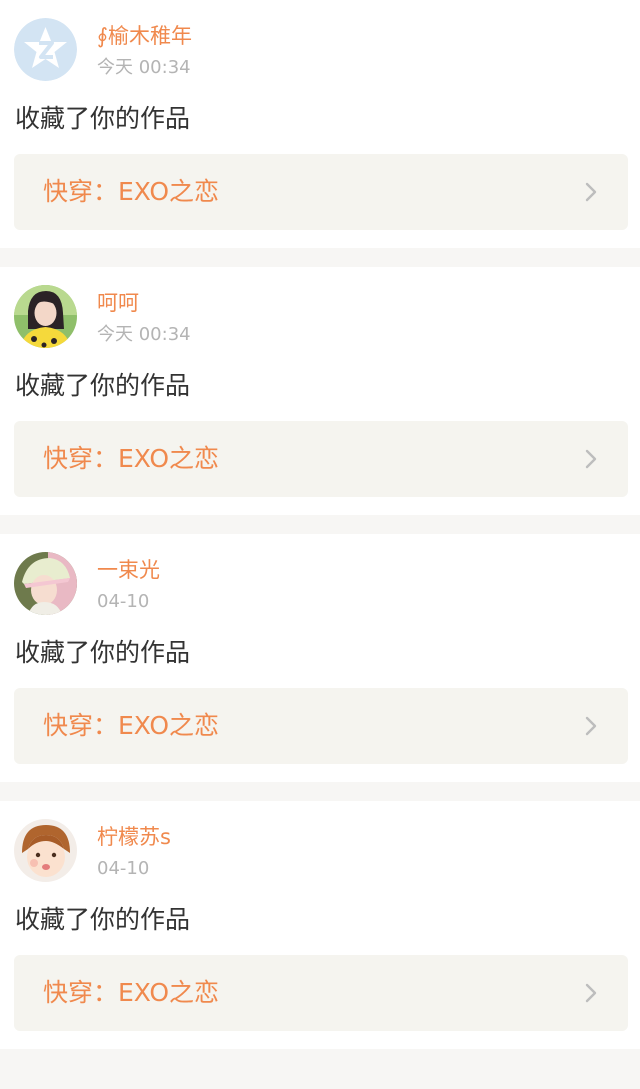 The image size is (640, 1089). I want to click on username: 柠檬苏s, so click(134, 837).